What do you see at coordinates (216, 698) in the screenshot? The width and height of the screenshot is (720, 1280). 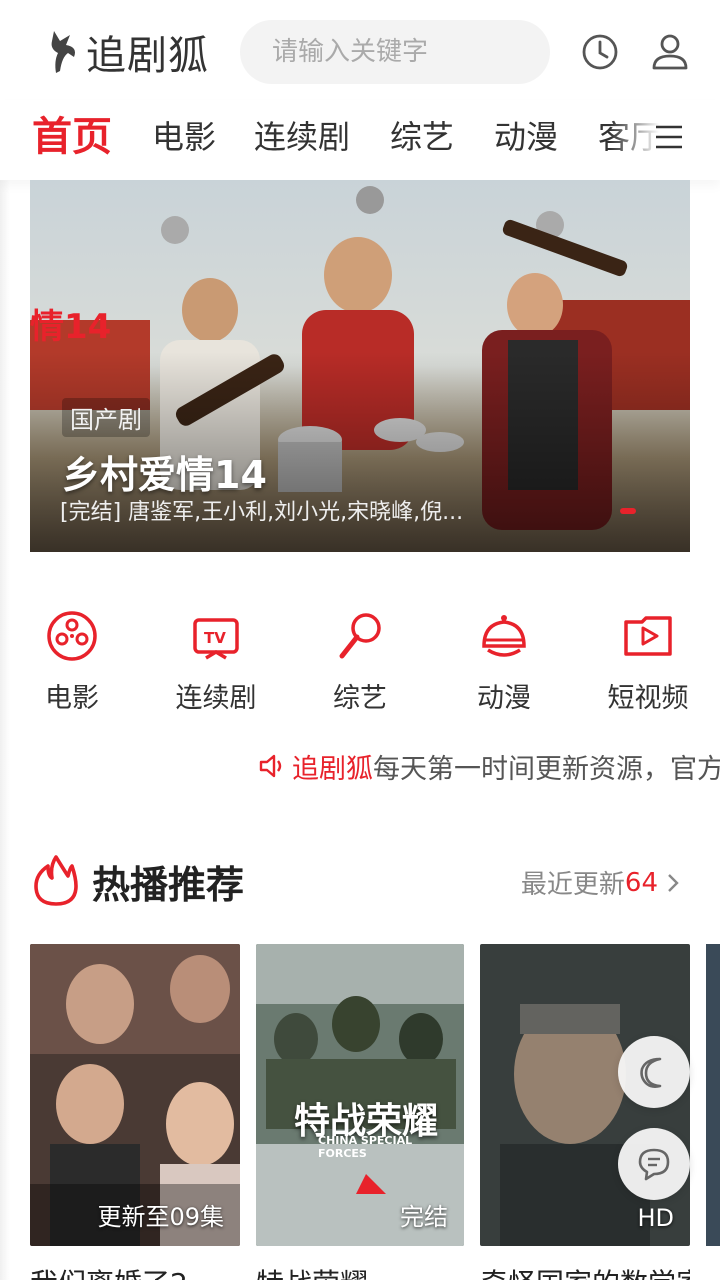 I see `shortcut-label: 连续剧` at bounding box center [216, 698].